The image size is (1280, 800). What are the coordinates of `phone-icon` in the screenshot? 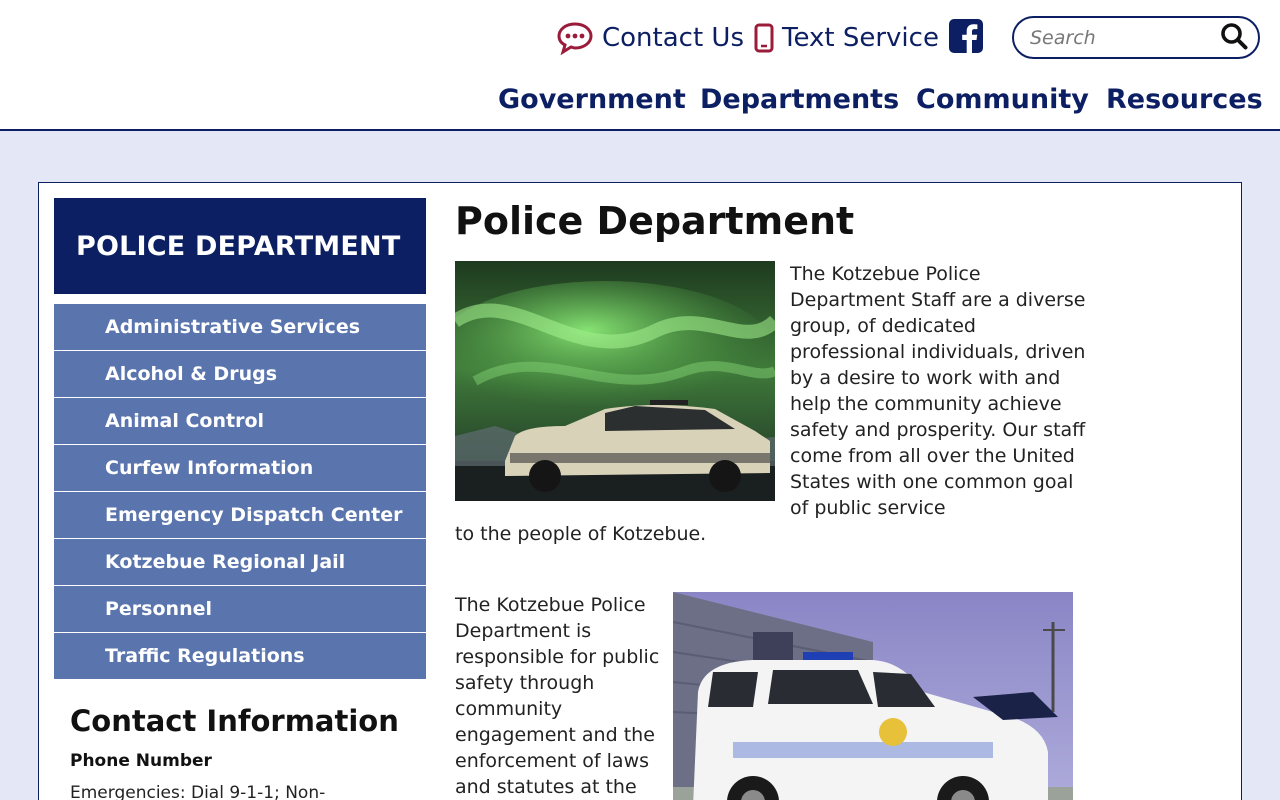 It's located at (764, 38).